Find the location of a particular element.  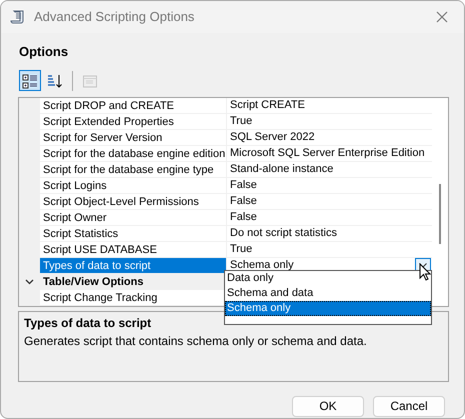

property-value: Microsoft SQL Server Enterprise Edition is located at coordinates (327, 153).